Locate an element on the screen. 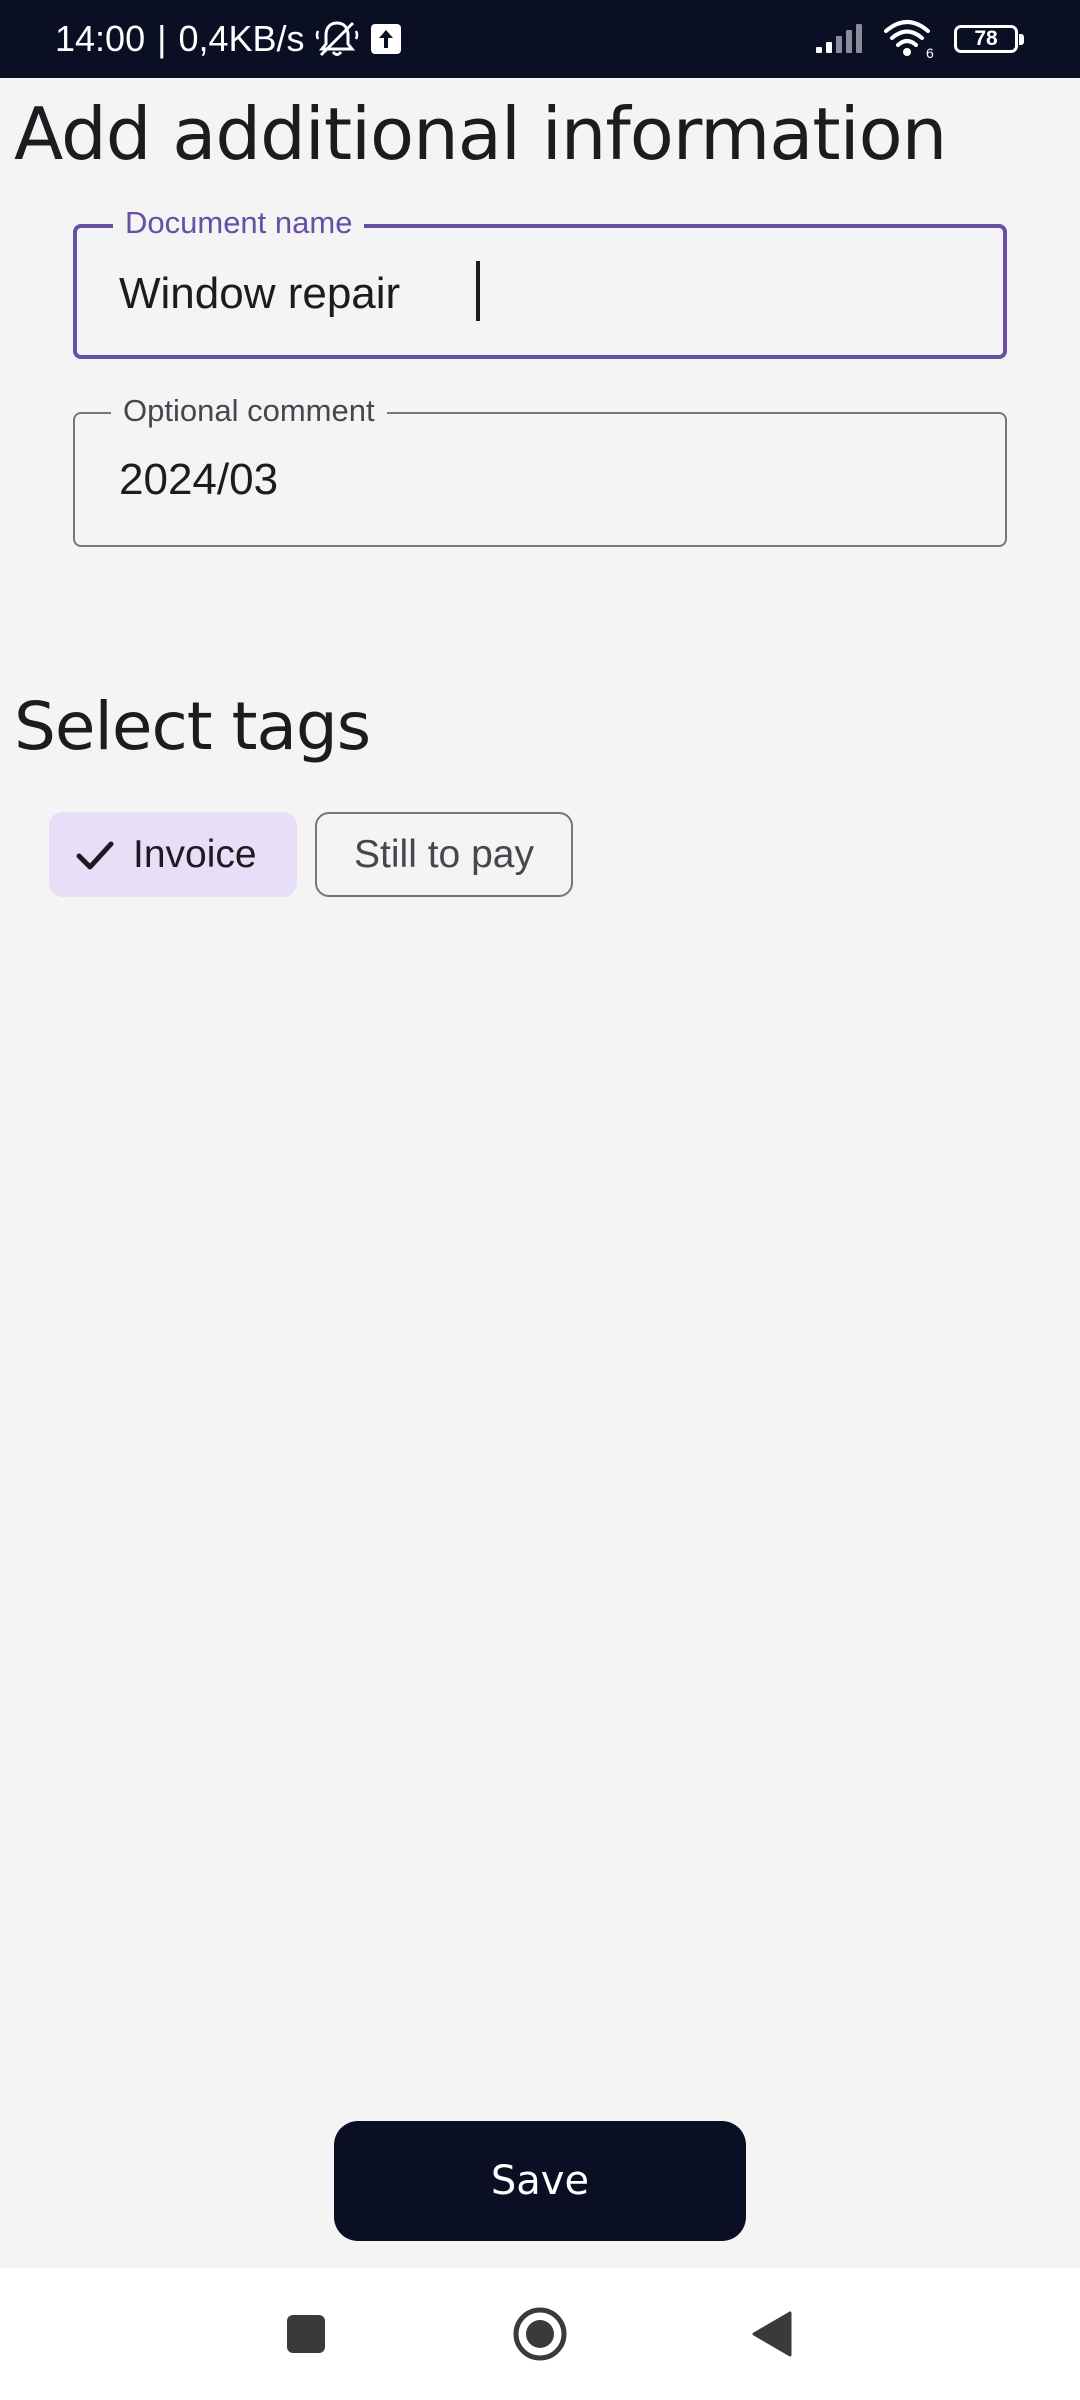 The width and height of the screenshot is (1080, 2400). network-speed: 0,4KB/s is located at coordinates (241, 38).